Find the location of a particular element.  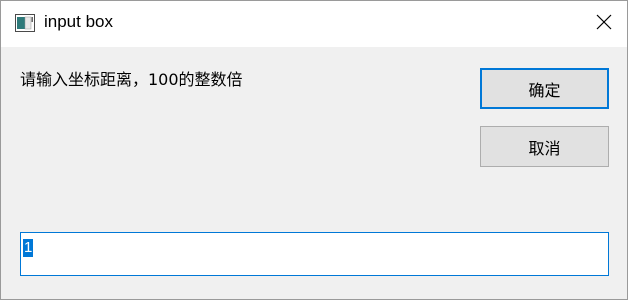

ok-button: 确定 is located at coordinates (544, 88).